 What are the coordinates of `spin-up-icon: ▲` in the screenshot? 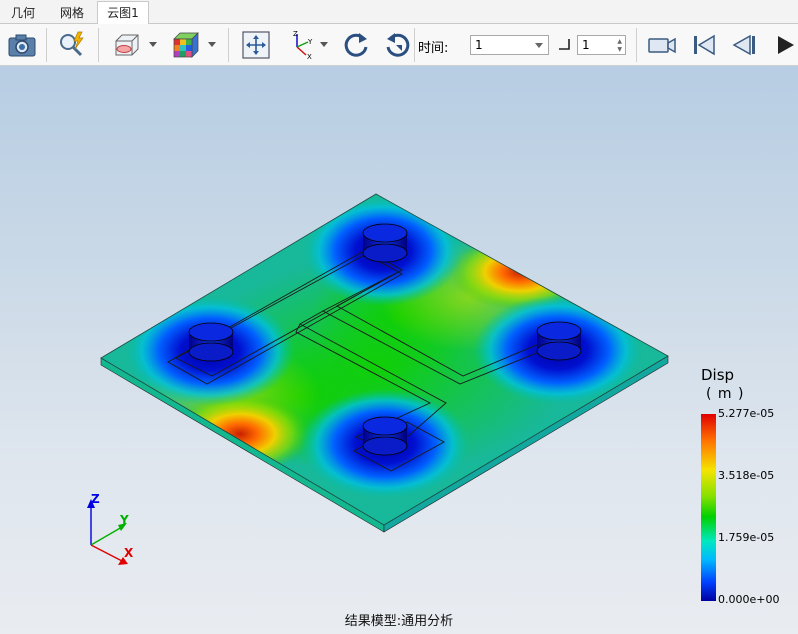 It's located at (619, 42).